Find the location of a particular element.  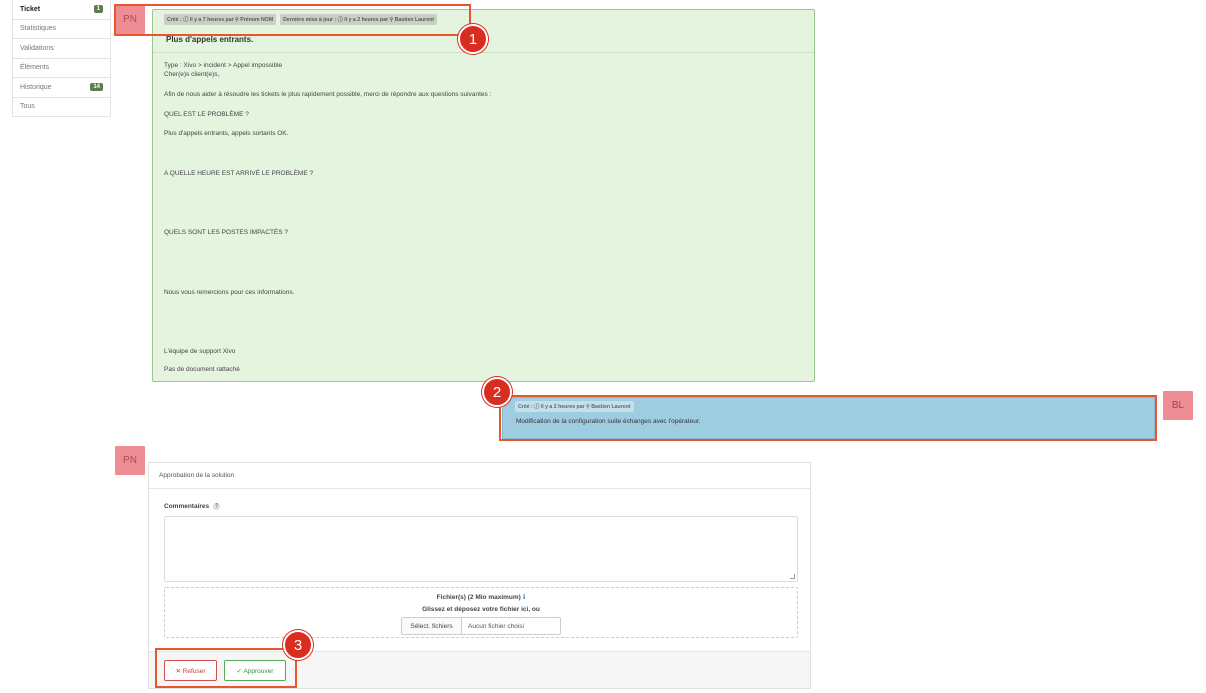

sidebar-item-label: Éléments is located at coordinates (35, 68).